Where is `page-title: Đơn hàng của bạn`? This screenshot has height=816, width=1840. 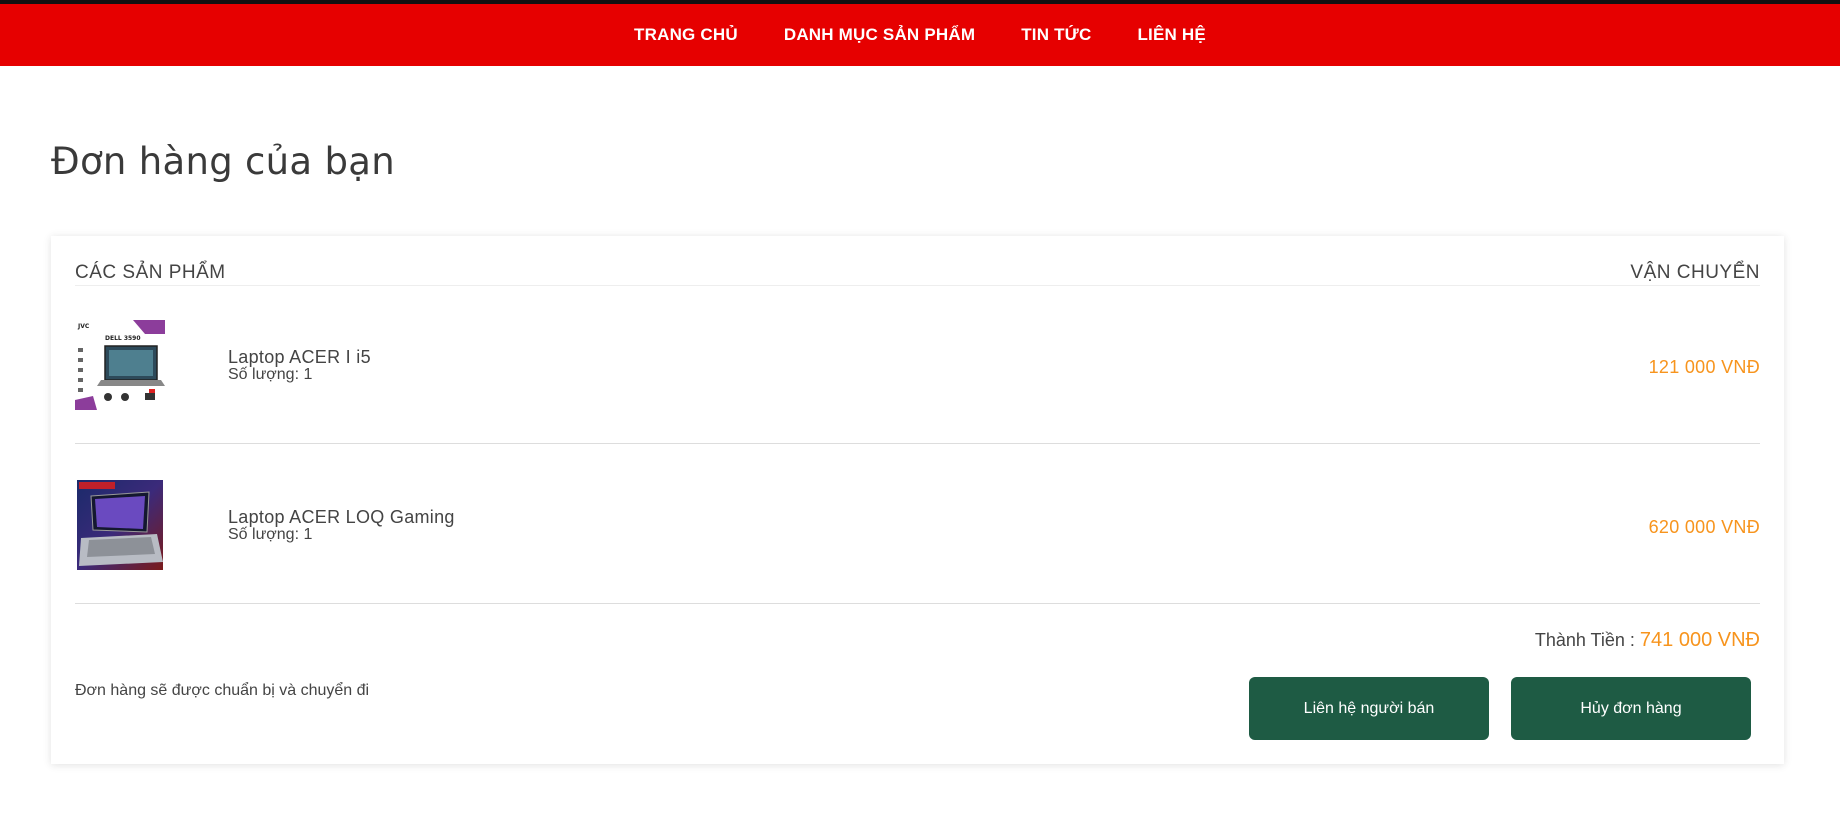
page-title: Đơn hàng của bạn is located at coordinates (223, 161).